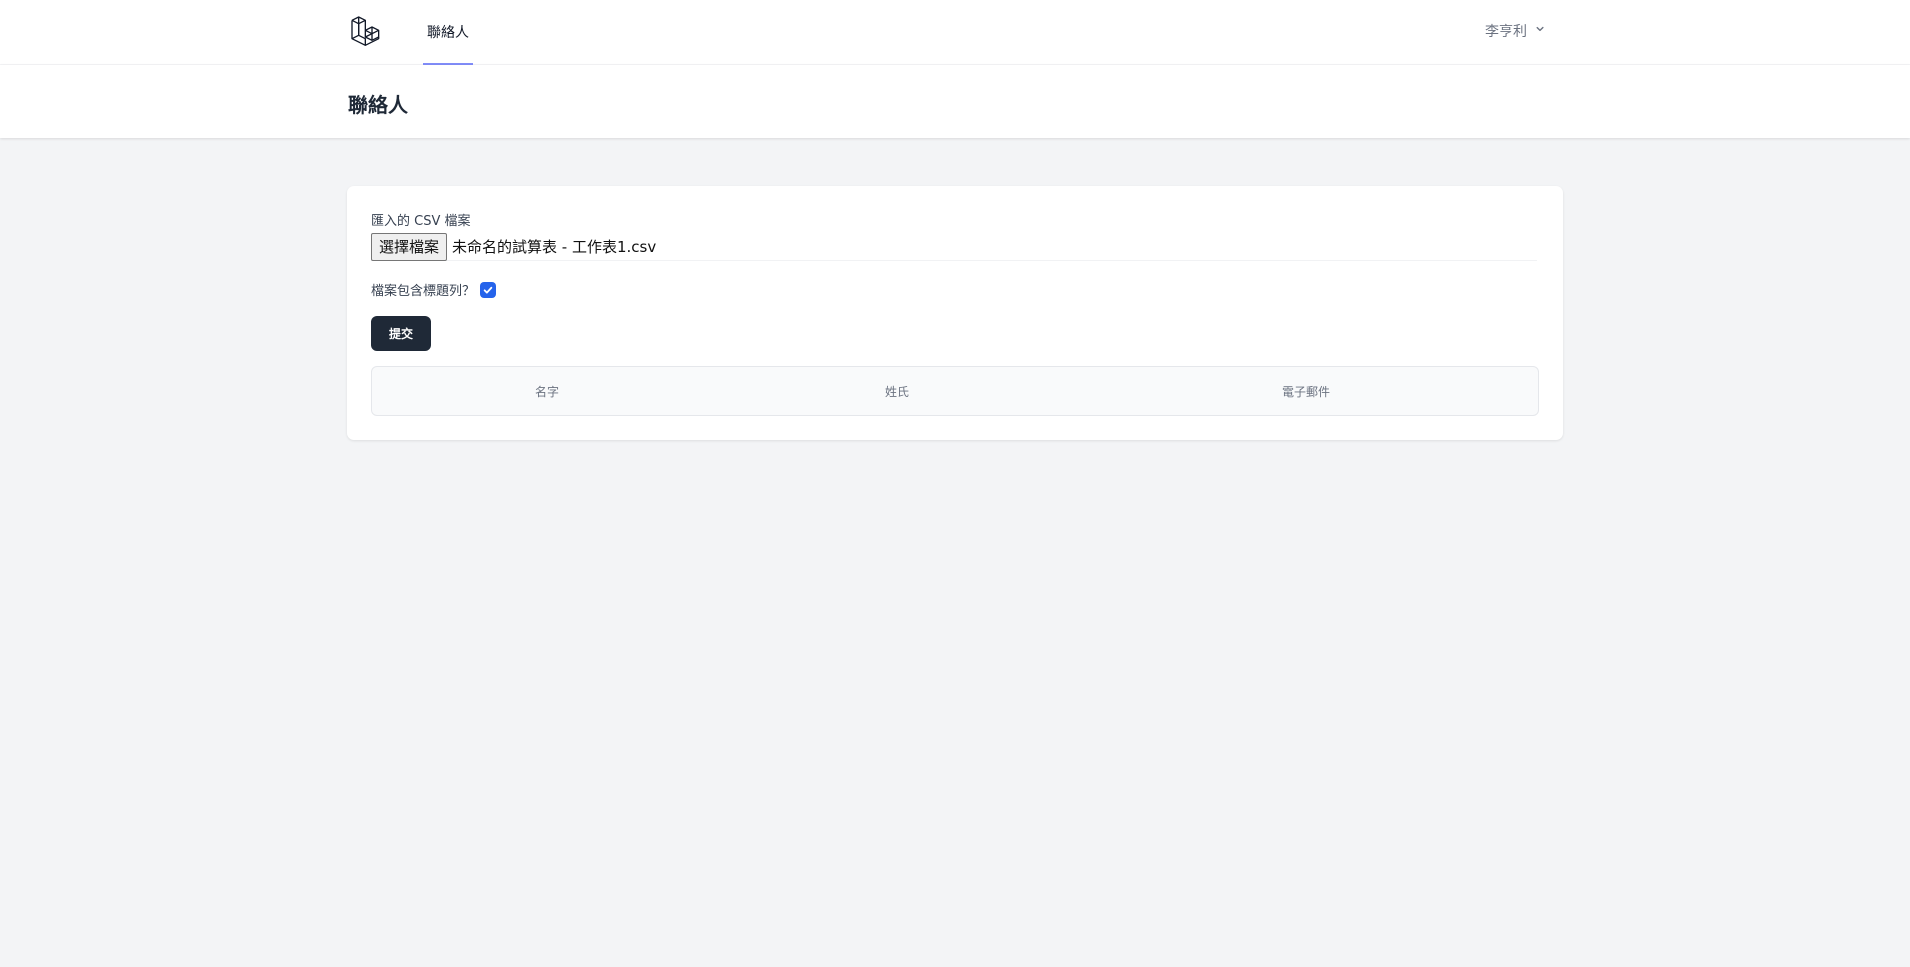 The width and height of the screenshot is (1910, 967). Describe the element at coordinates (897, 391) in the screenshot. I see `column-header-last-name: 姓氏` at that location.